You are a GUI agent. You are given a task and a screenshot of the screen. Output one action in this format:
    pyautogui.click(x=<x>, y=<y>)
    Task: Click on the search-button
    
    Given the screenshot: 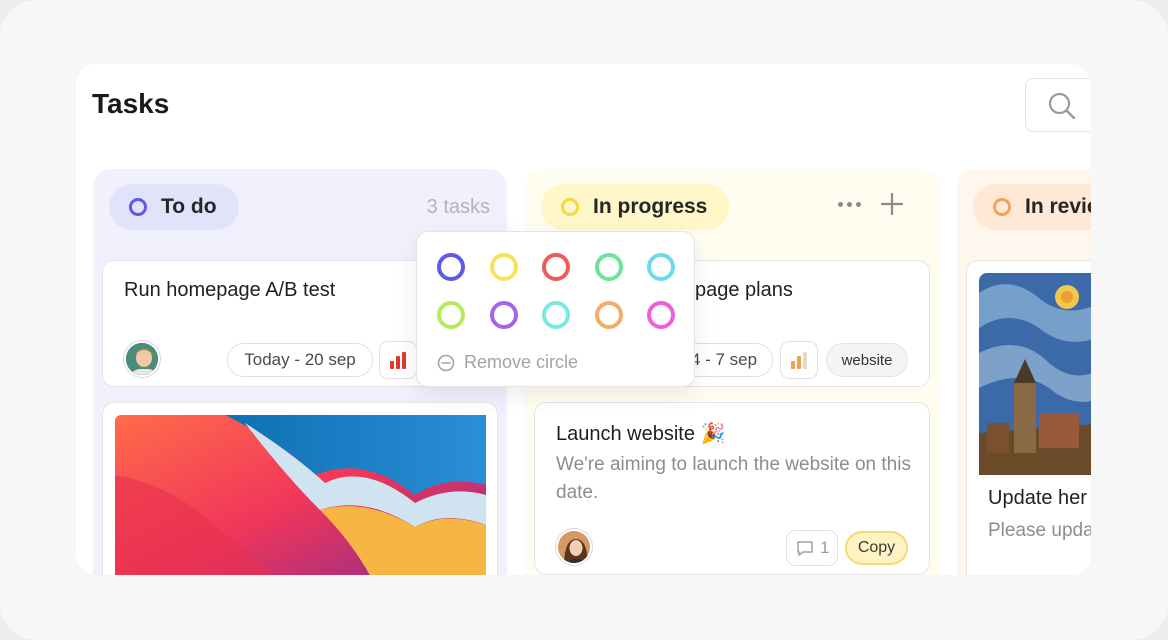 What is the action you would take?
    pyautogui.click(x=1058, y=105)
    